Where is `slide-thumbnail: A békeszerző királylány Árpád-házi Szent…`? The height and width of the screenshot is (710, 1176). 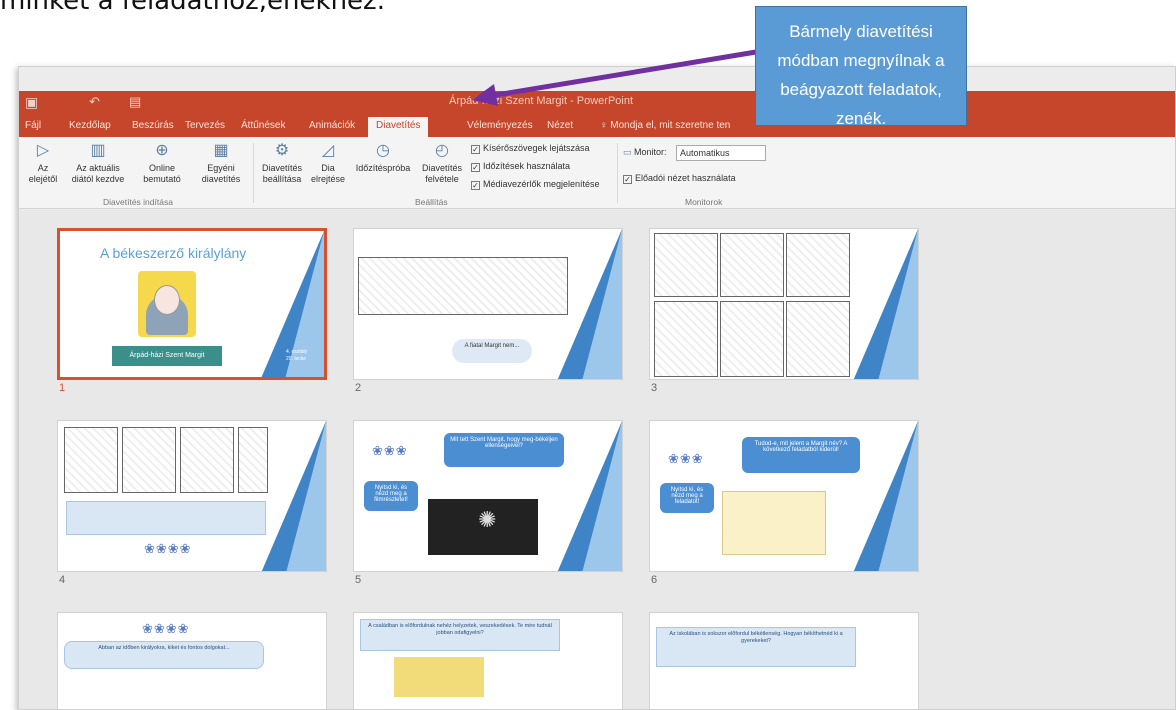
slide-thumbnail: A békeszerző királylány Árpád-házi Szent… is located at coordinates (192, 304).